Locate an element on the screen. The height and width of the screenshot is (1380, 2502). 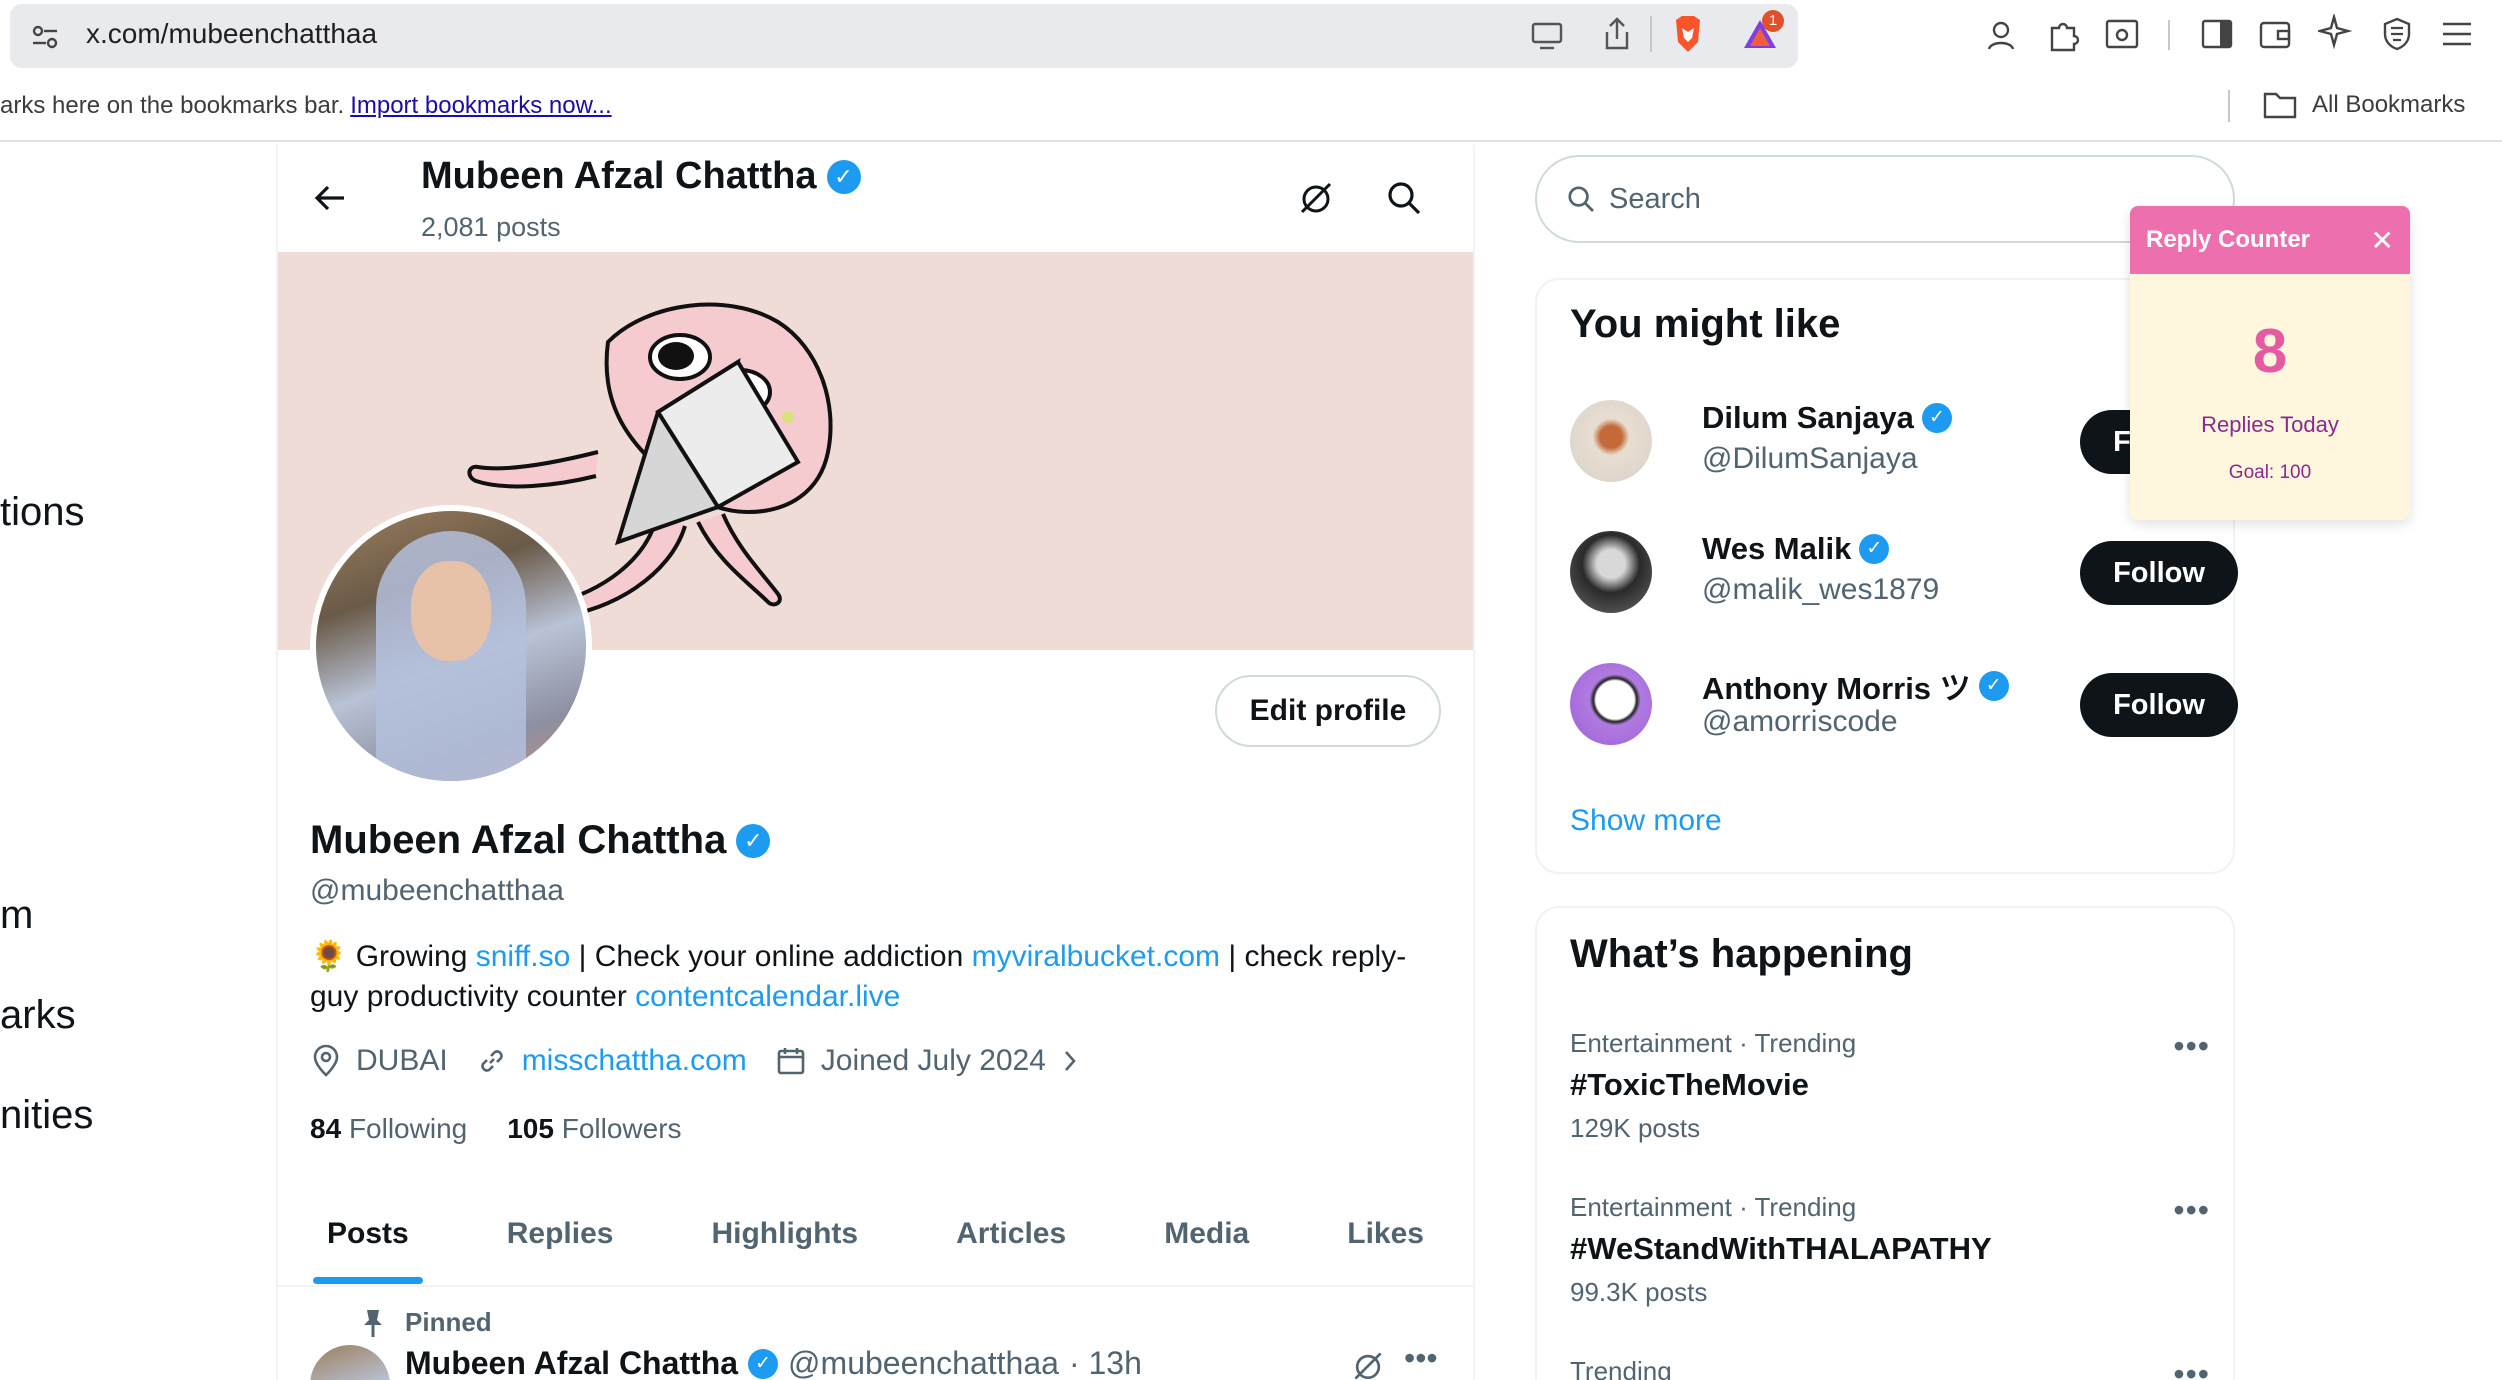
sidebar-toggle-icon is located at coordinates (2217, 34).